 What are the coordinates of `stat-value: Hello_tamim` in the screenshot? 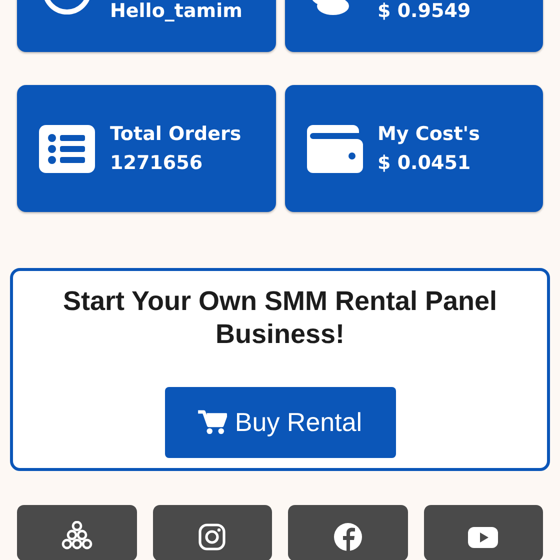 It's located at (176, 11).